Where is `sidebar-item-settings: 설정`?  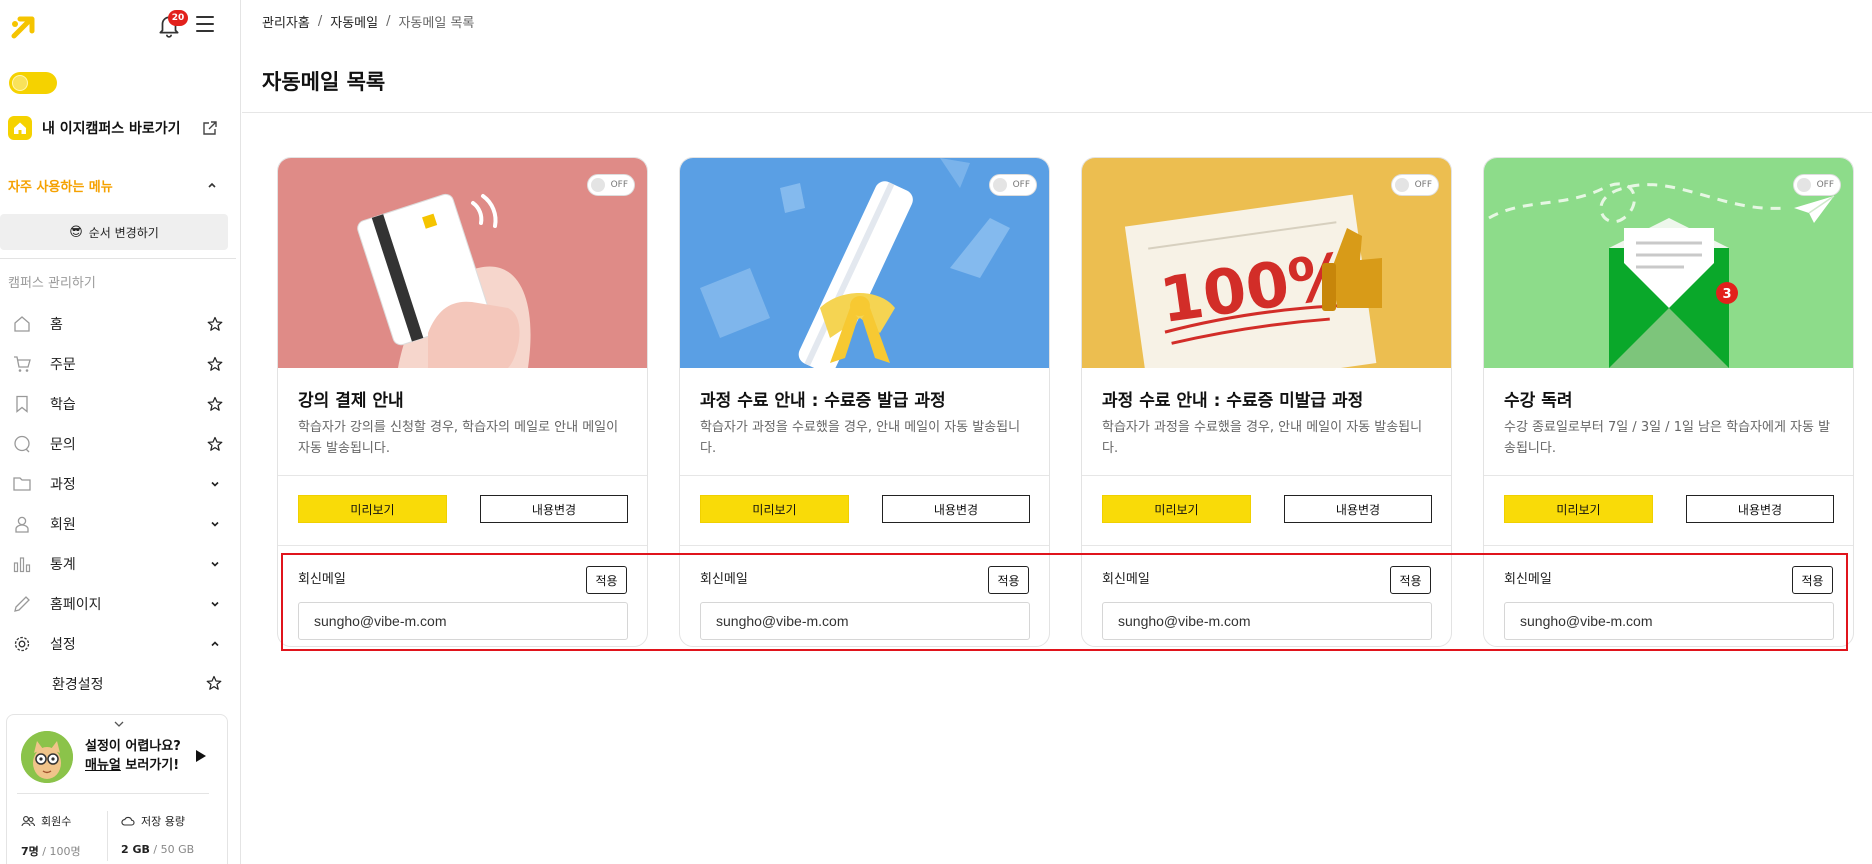
sidebar-item-settings: 설정 is located at coordinates (118, 644).